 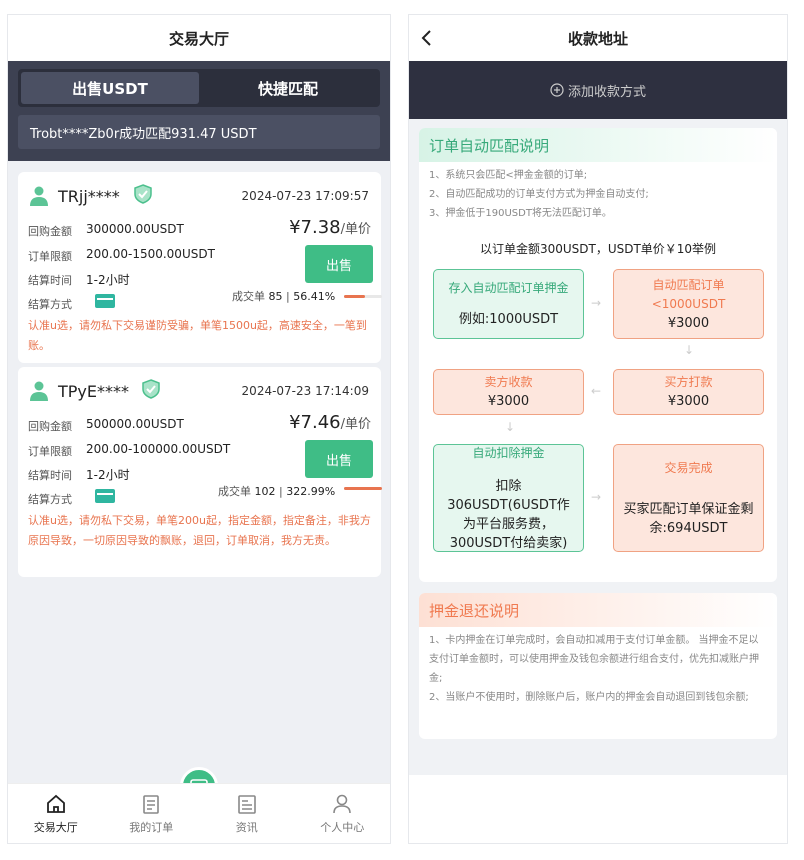 What do you see at coordinates (305, 196) in the screenshot?
I see `listing-date: 2024-07-23 17:09:57` at bounding box center [305, 196].